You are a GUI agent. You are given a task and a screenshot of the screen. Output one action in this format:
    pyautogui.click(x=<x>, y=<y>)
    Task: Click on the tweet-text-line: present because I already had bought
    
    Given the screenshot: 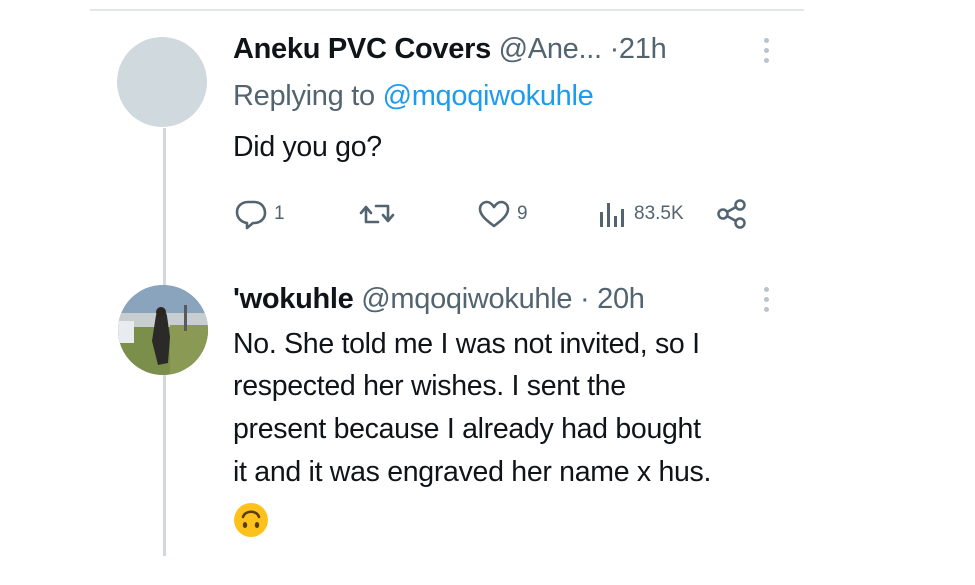 What is the action you would take?
    pyautogui.click(x=467, y=429)
    